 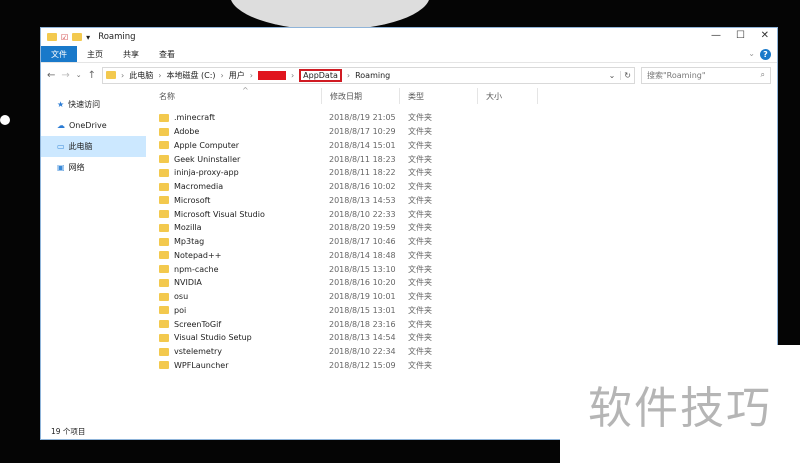 I want to click on breadcrumb-users: 用户, so click(x=237, y=75).